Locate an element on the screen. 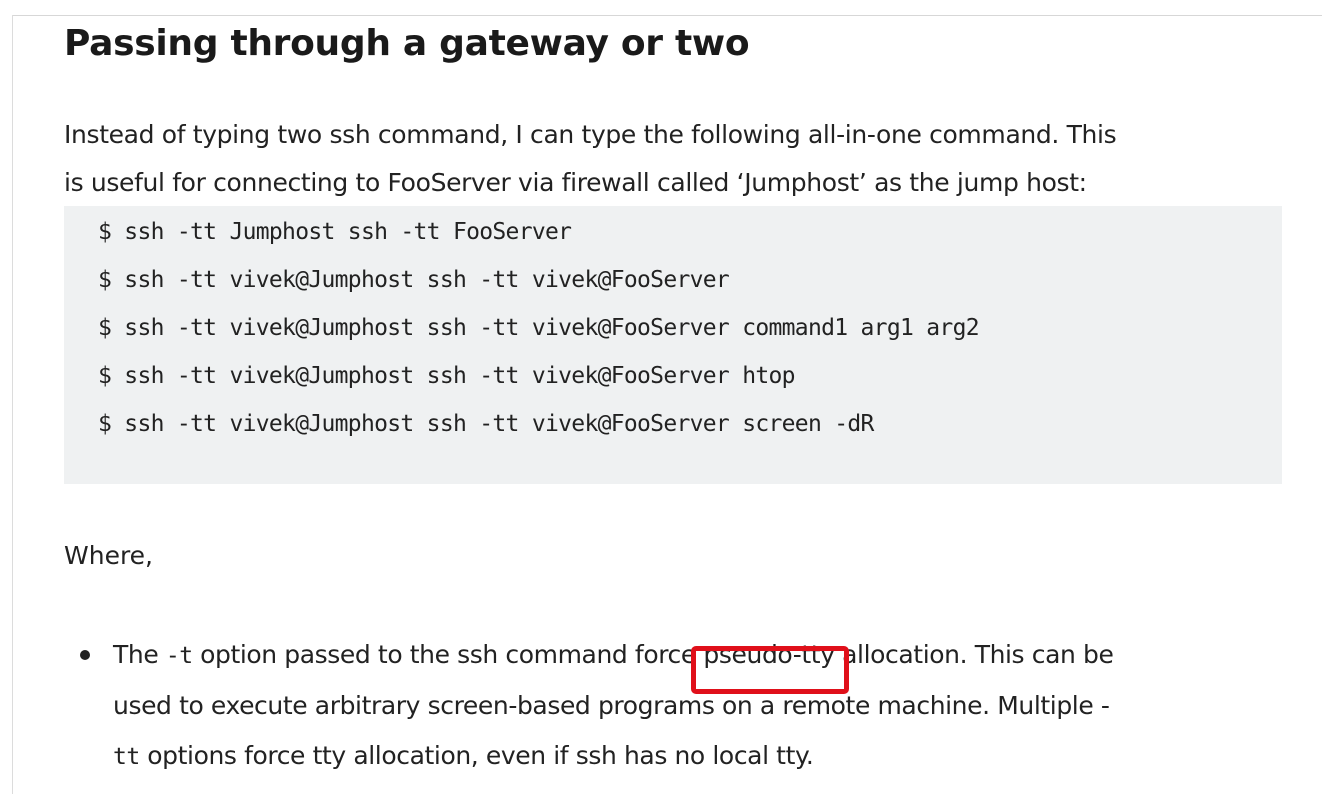  code-line: $ ssh -tt Jumphost ssh -tt FooServer is located at coordinates (335, 232).